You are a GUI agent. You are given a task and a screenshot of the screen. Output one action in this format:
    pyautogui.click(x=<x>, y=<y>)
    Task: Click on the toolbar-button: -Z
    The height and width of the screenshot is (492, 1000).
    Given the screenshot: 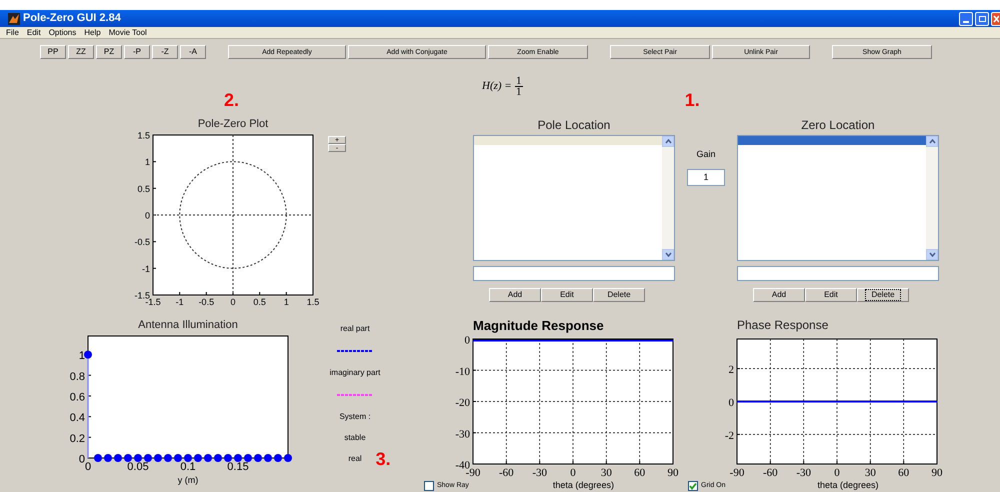 What is the action you would take?
    pyautogui.click(x=165, y=52)
    